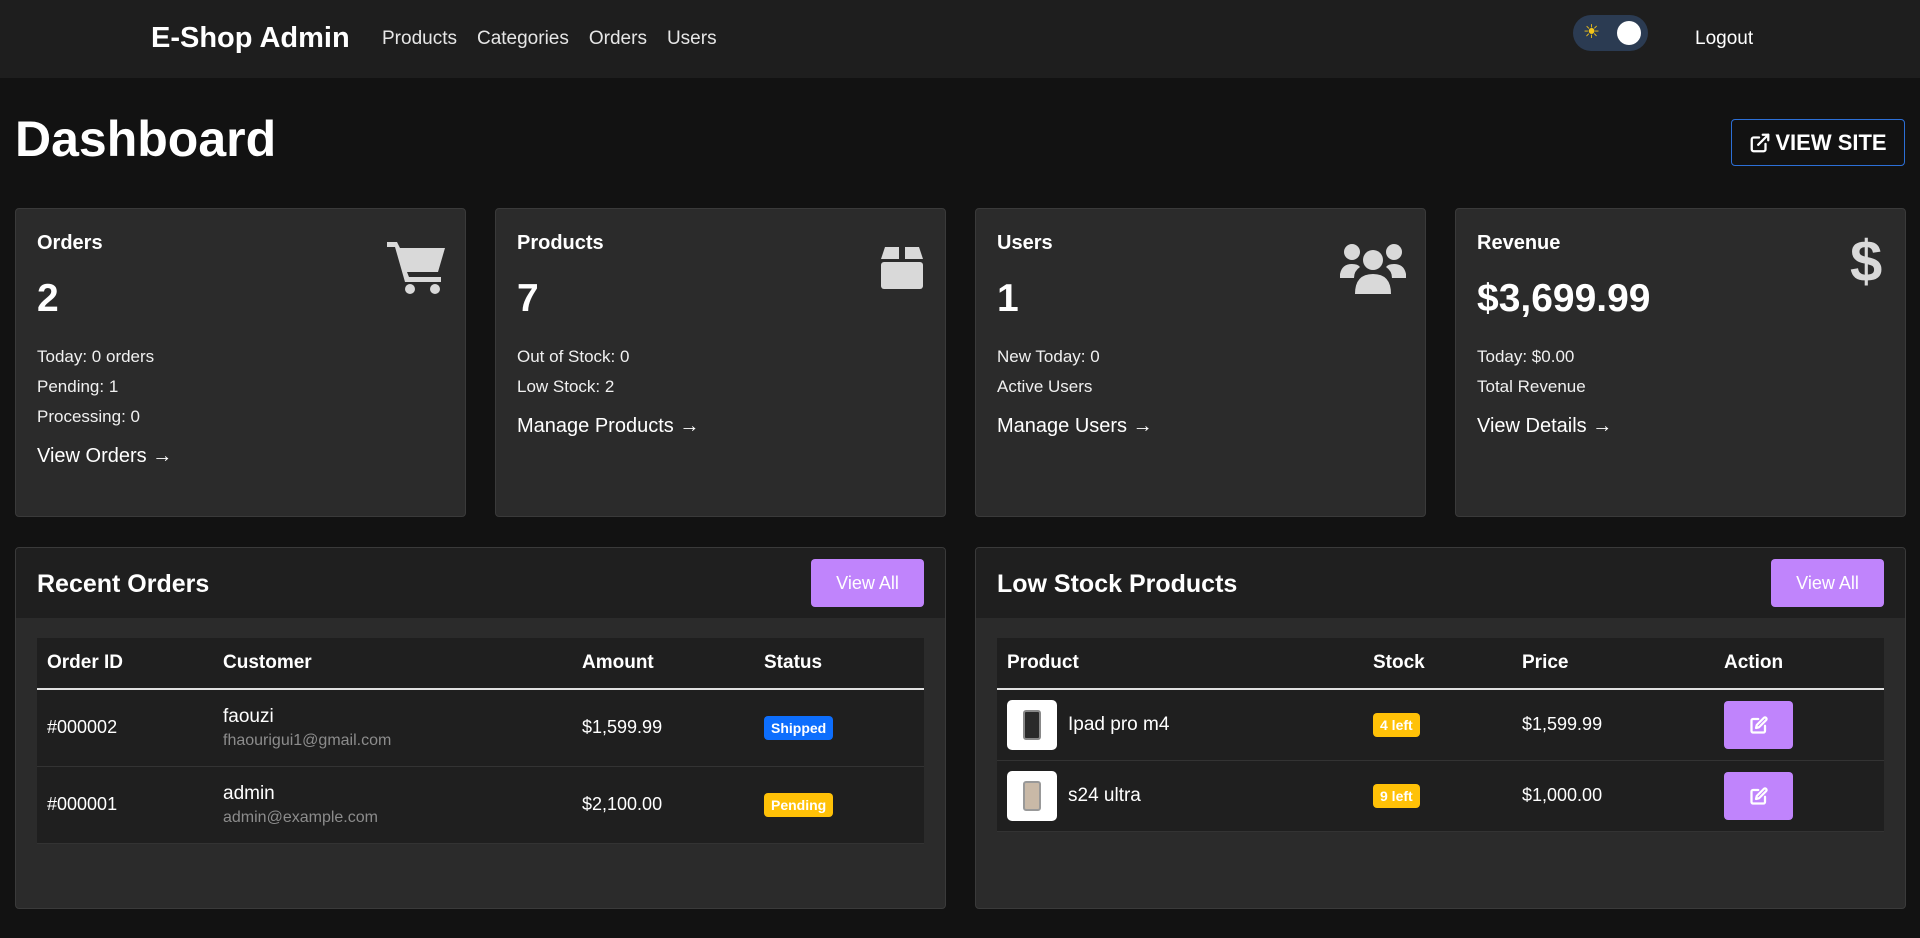 This screenshot has width=1920, height=938. I want to click on column-header: Stock, so click(1437, 664).